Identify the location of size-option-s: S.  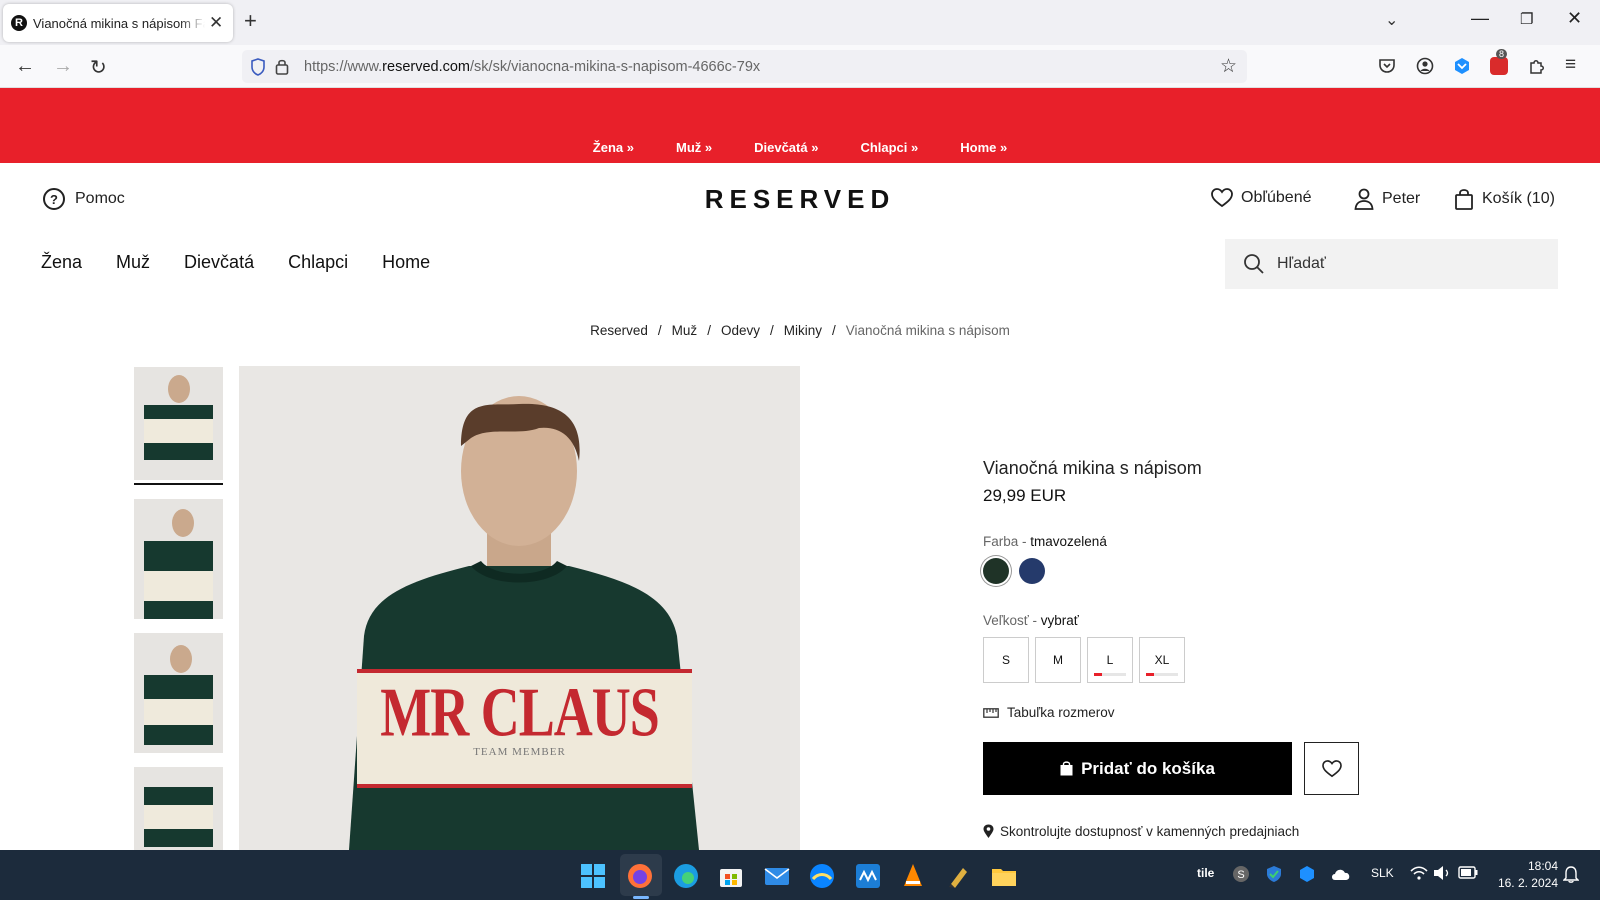
(1006, 660).